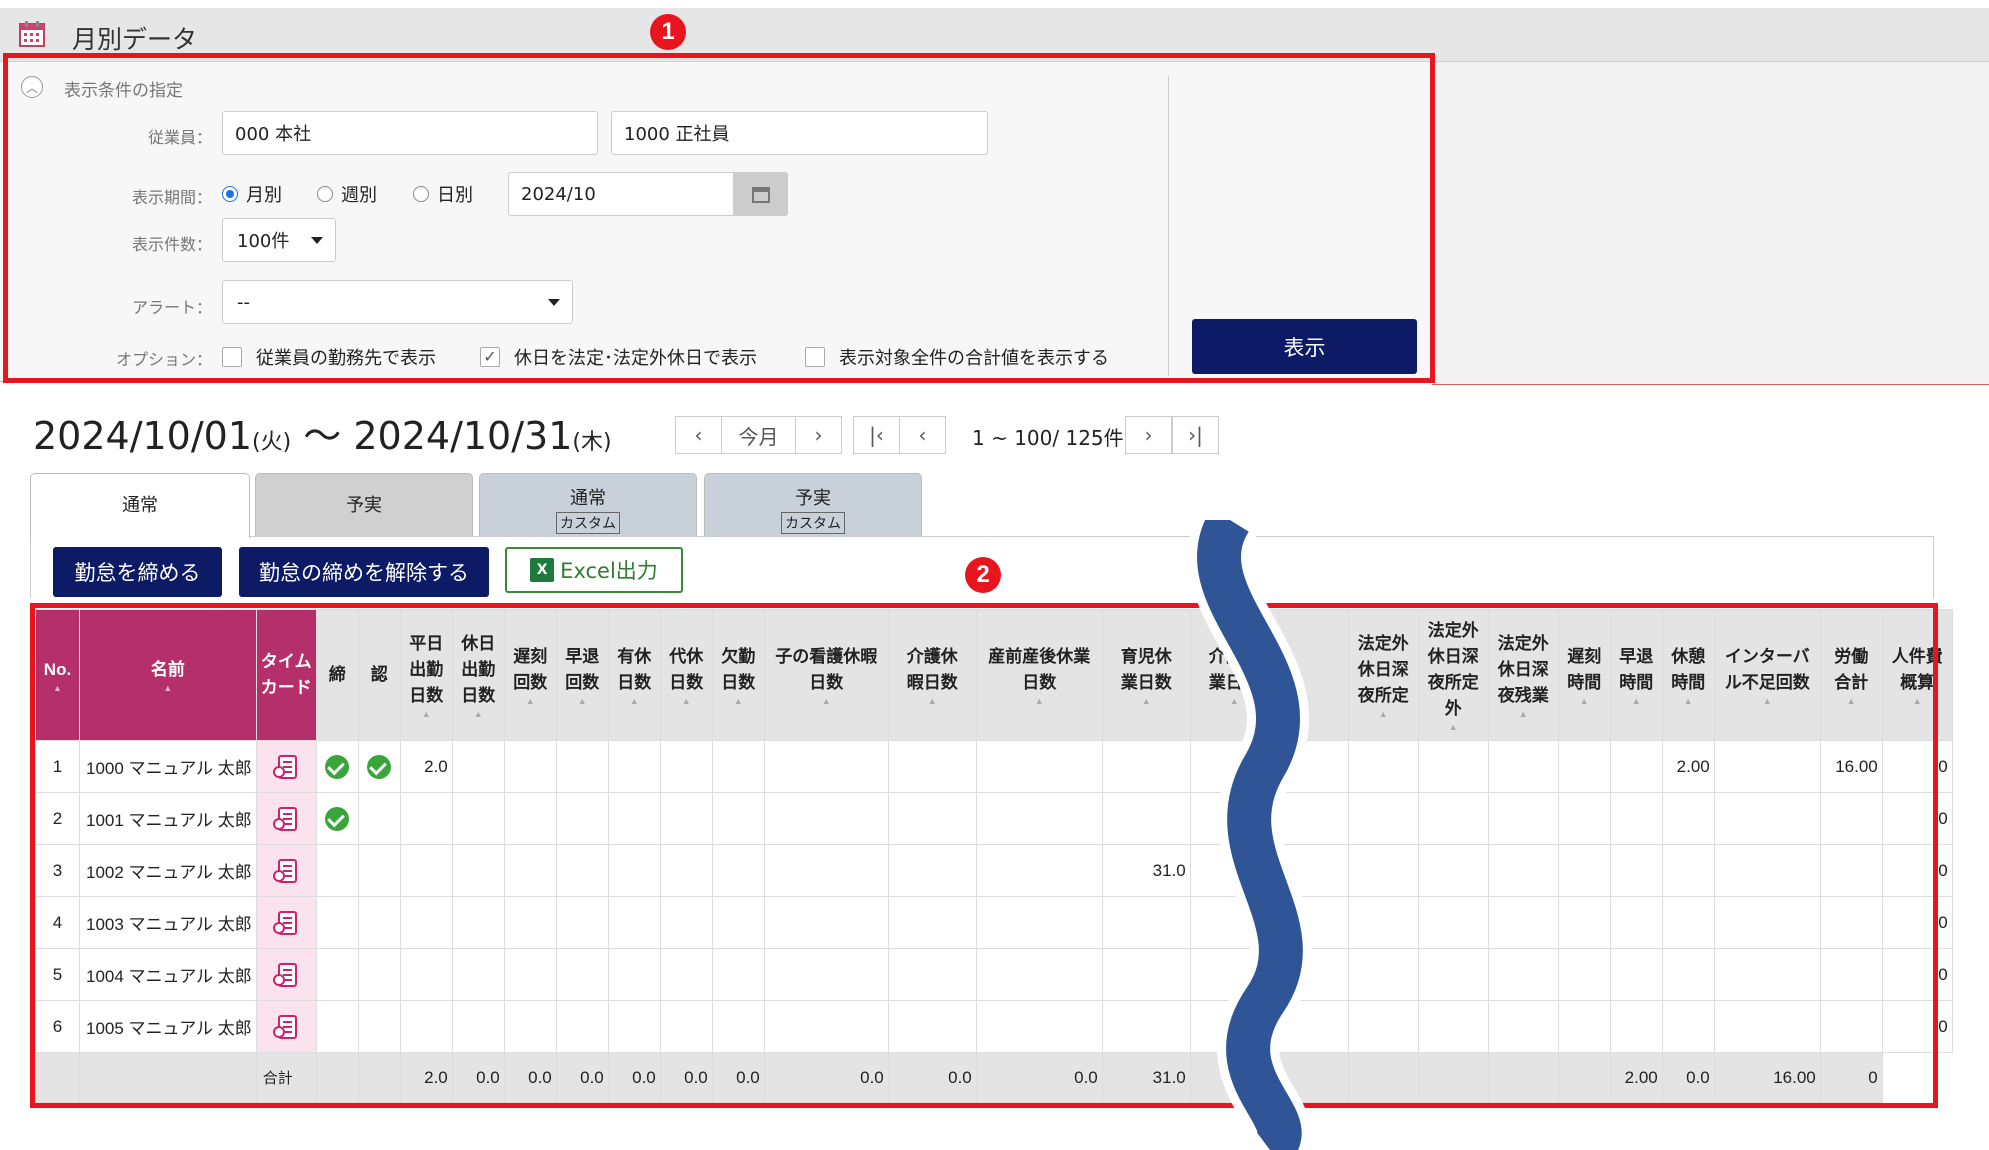 The width and height of the screenshot is (1989, 1150). I want to click on pager-info: 1 ~ 100/ 125件, so click(1048, 438).